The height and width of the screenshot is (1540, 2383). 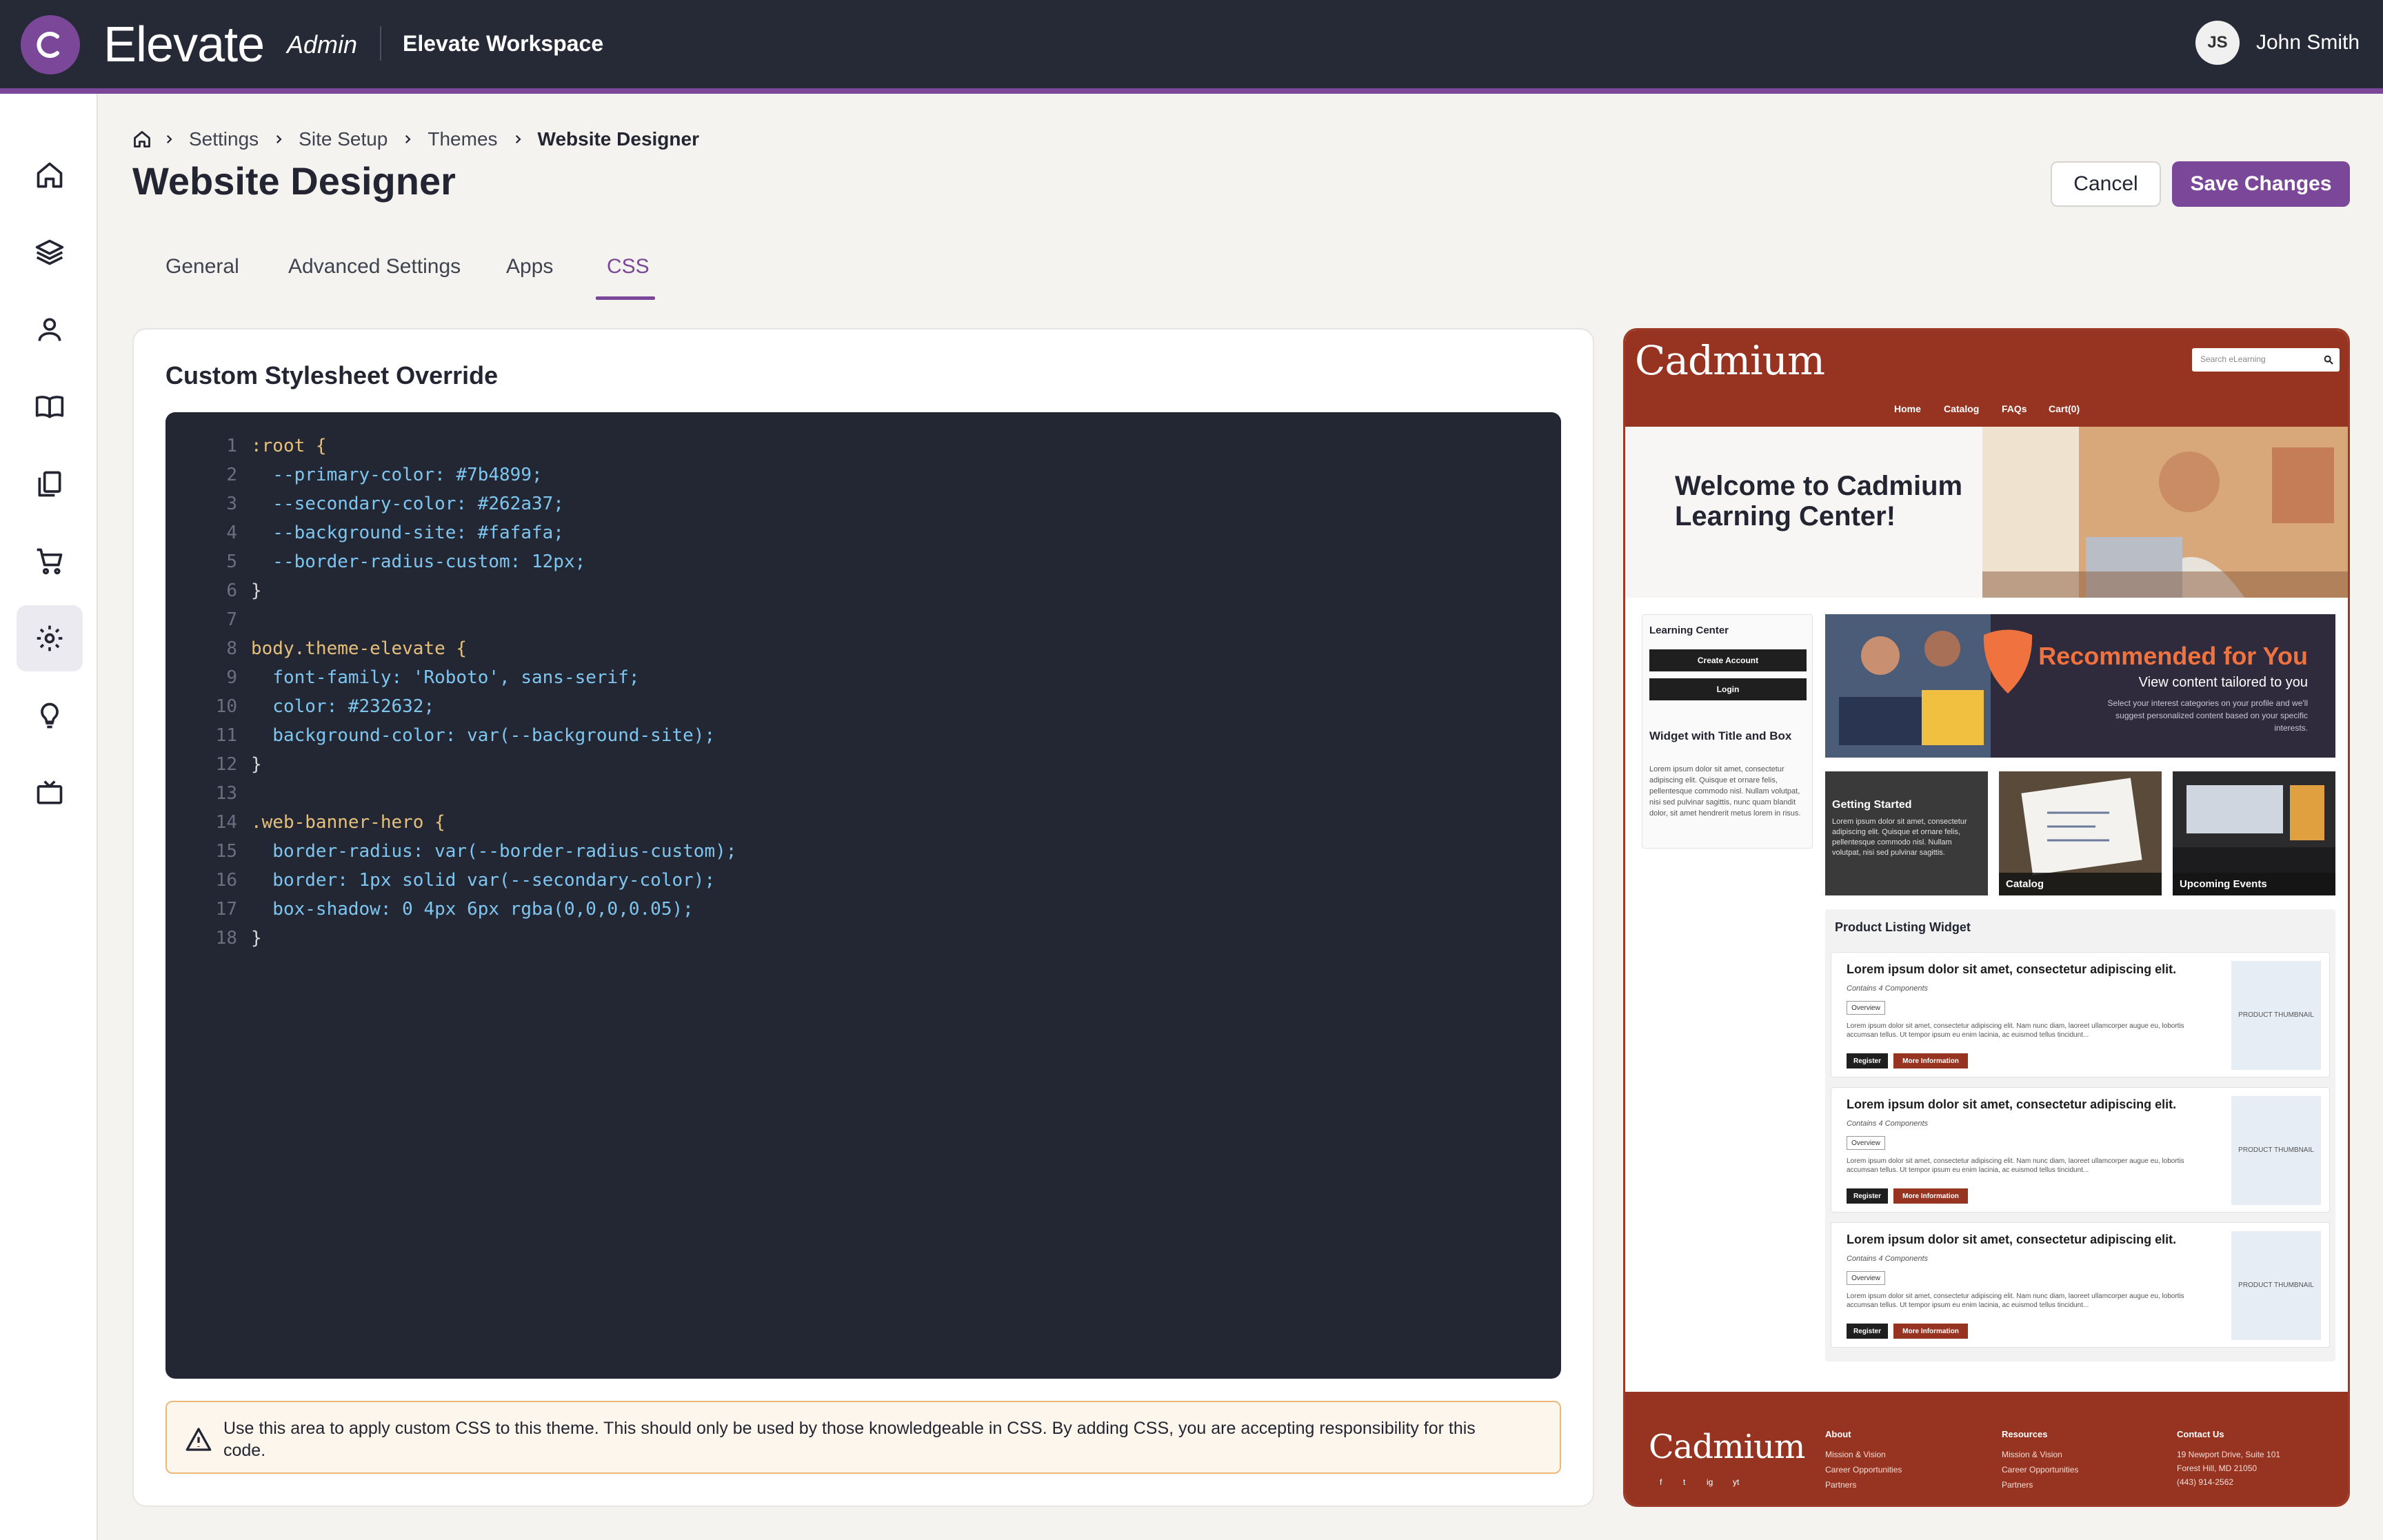 I want to click on sidebar-item-home, so click(x=50, y=175).